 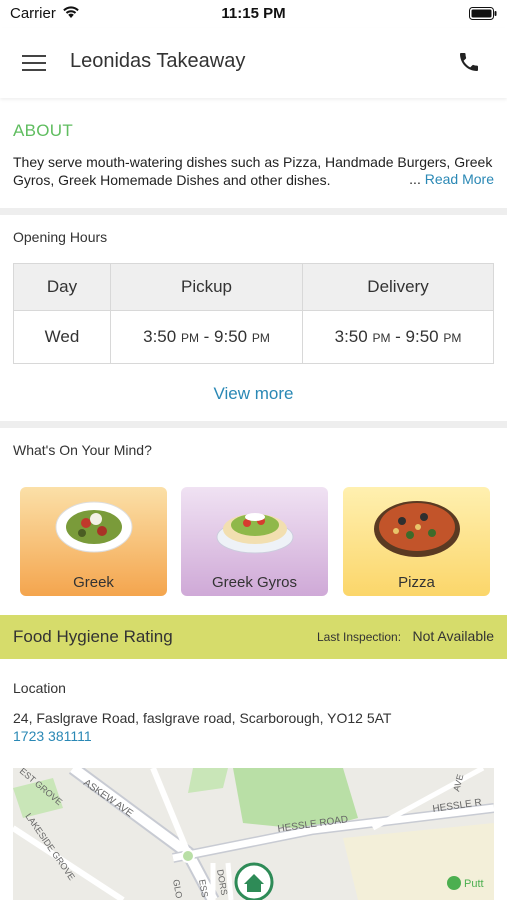 I want to click on category-card-greek-gyros: Greek Gyros, so click(x=254, y=541).